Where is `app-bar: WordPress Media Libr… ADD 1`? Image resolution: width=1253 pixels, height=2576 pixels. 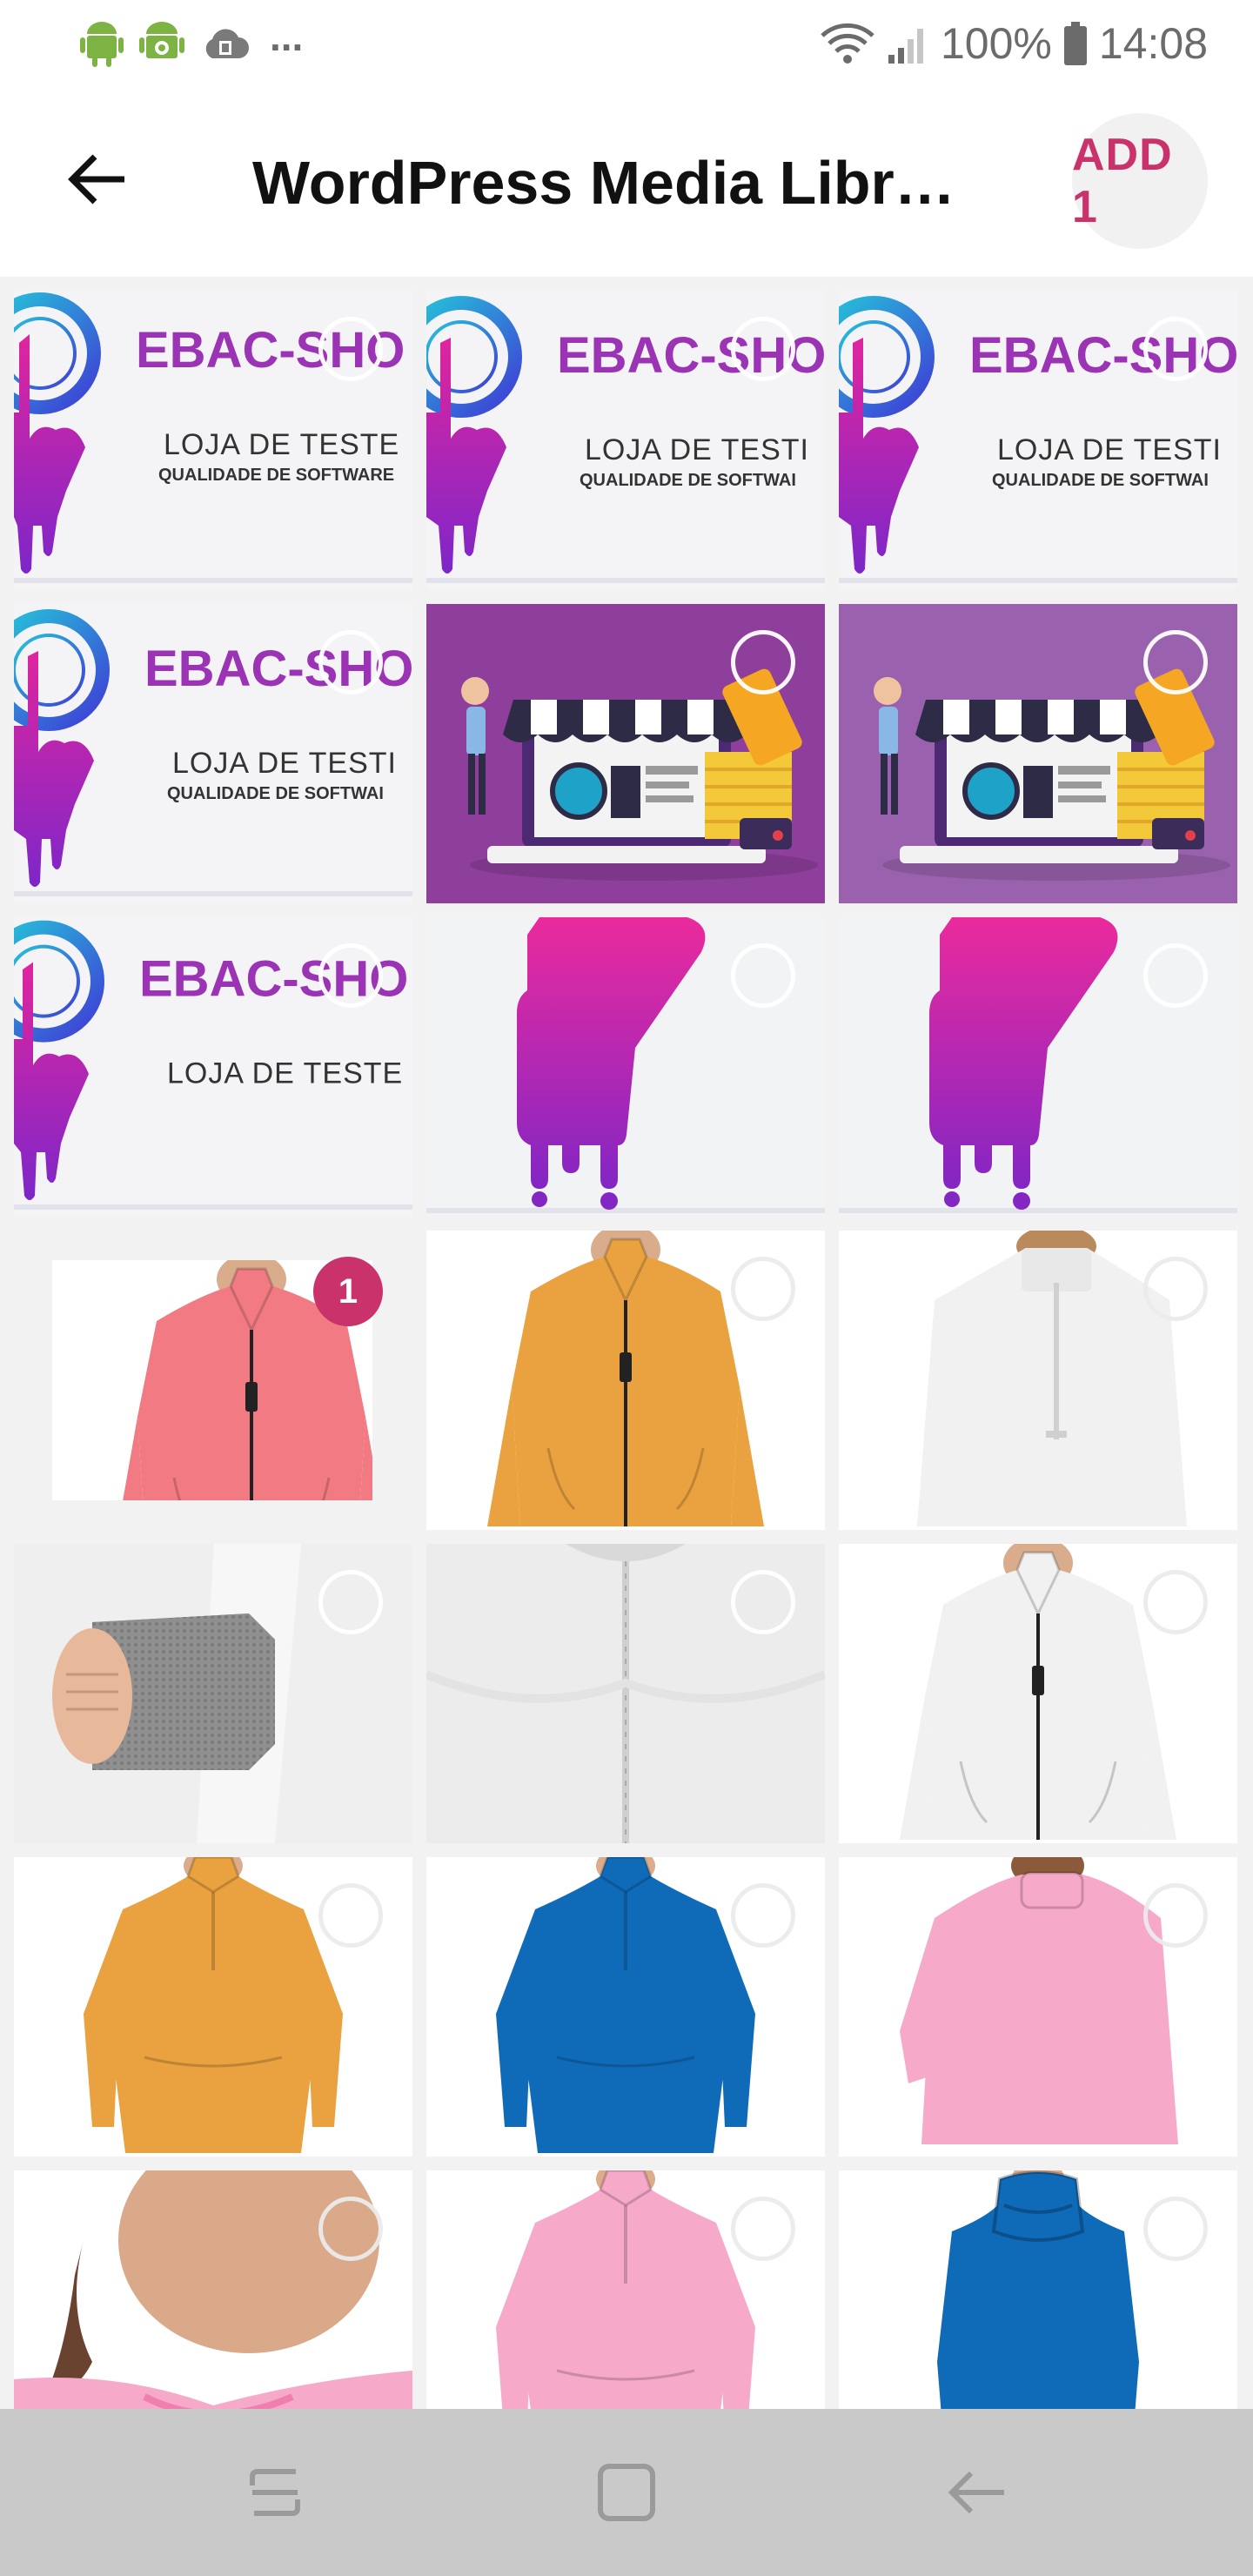 app-bar: WordPress Media Libr… ADD 1 is located at coordinates (626, 182).